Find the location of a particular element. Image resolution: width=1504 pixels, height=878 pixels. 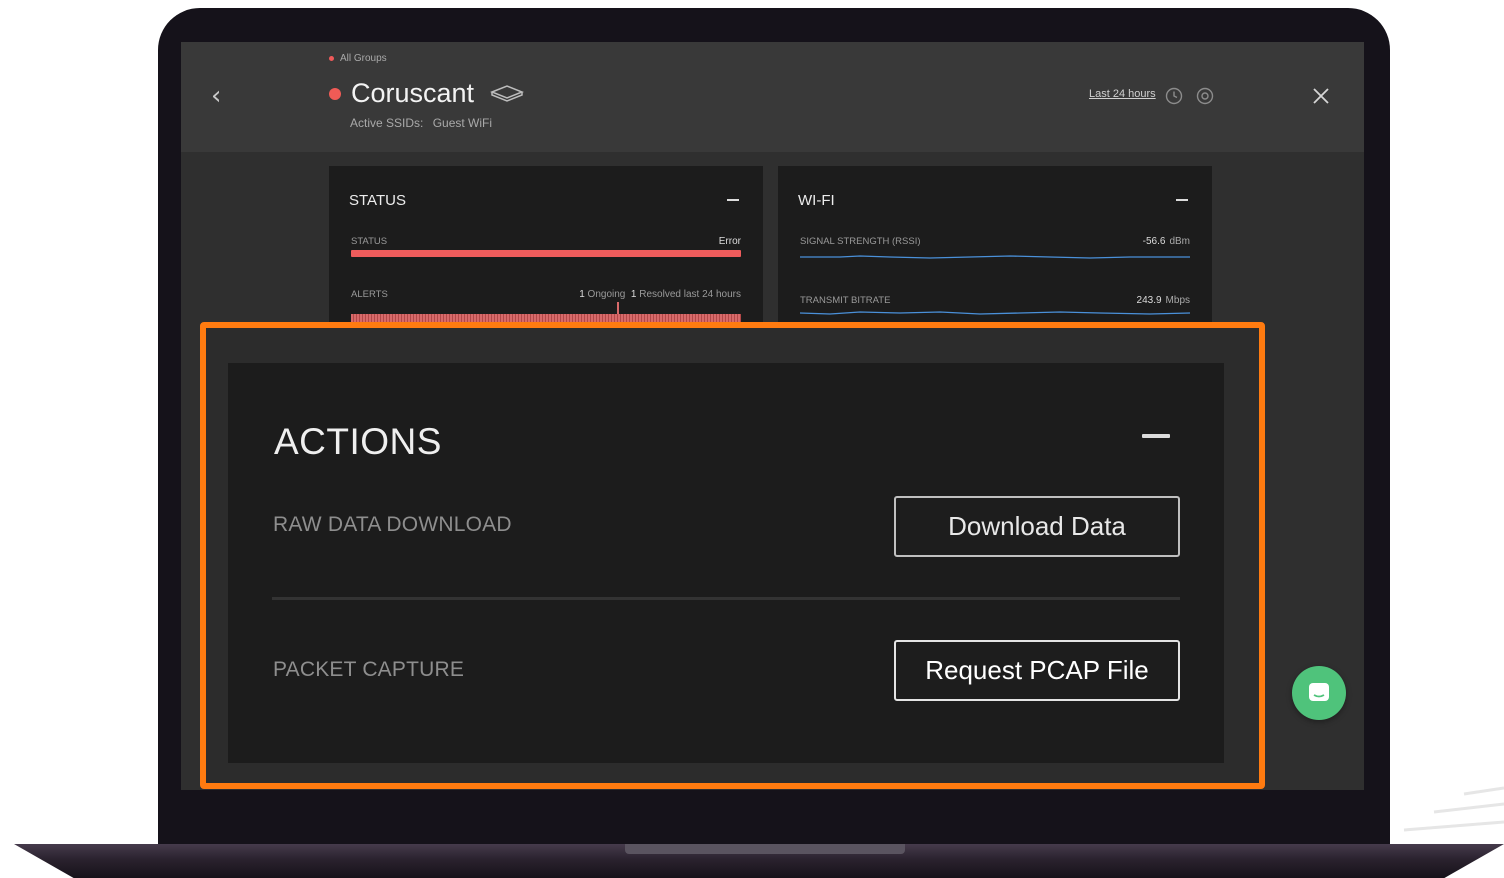

chat-bubble-icon is located at coordinates (1319, 692).